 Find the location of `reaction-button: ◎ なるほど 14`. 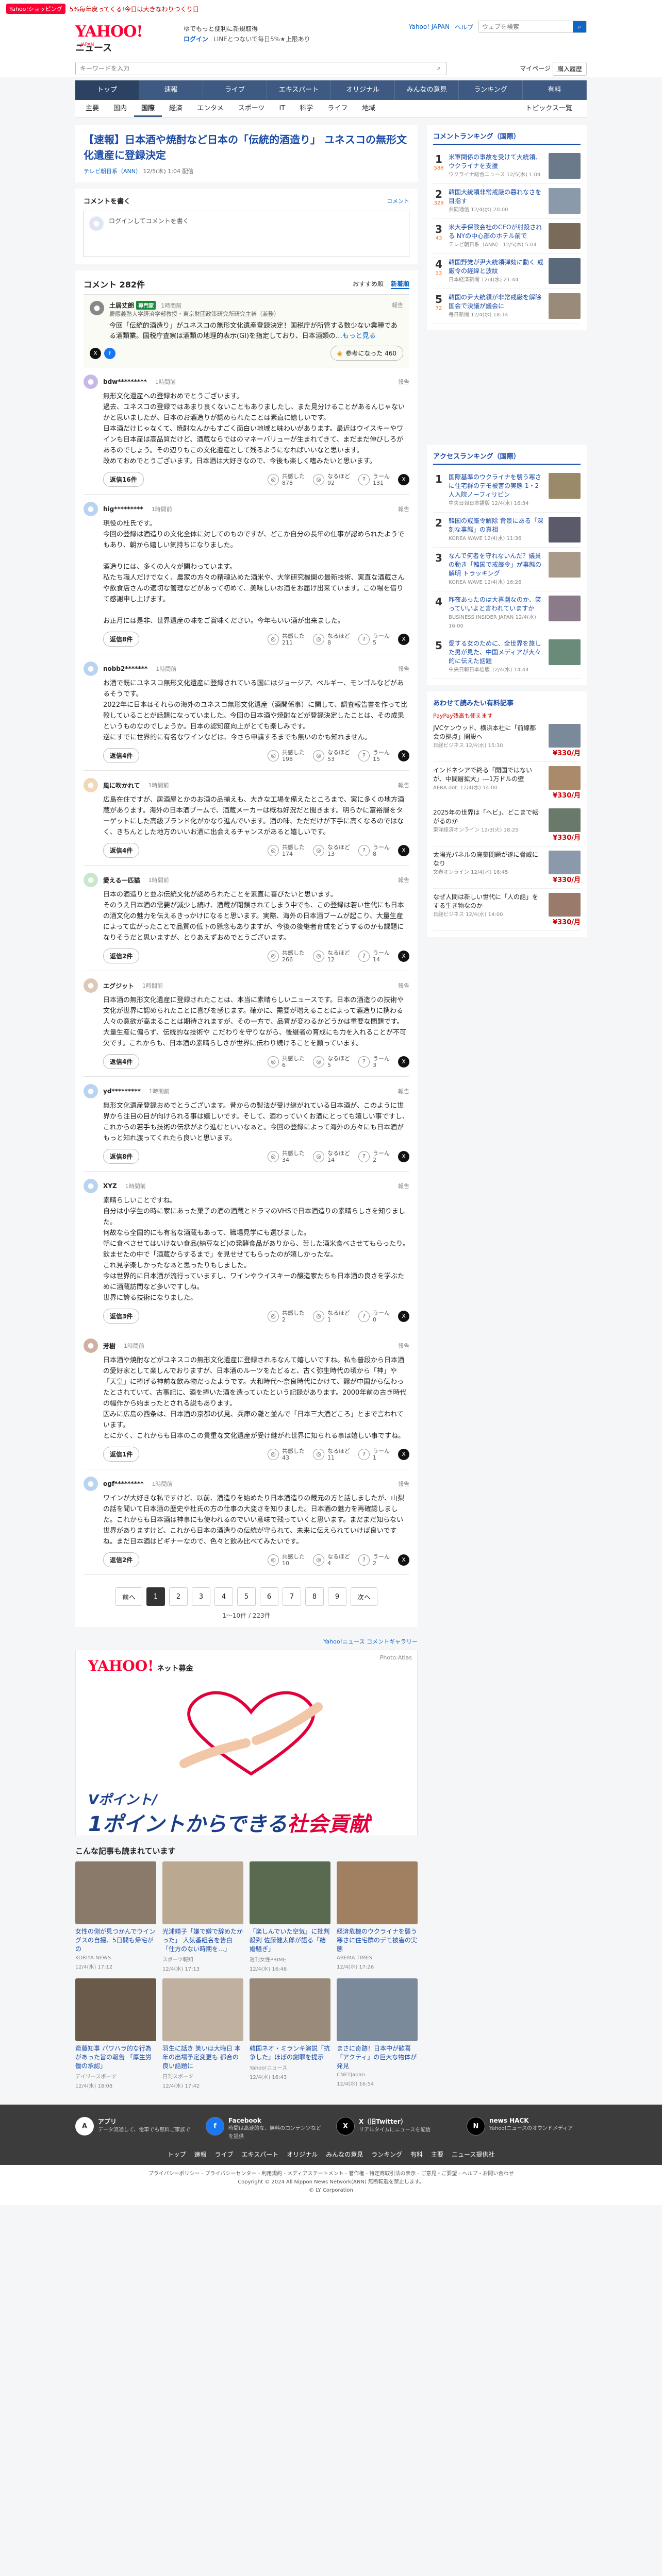

reaction-button: ◎ なるほど 14 is located at coordinates (332, 1157).